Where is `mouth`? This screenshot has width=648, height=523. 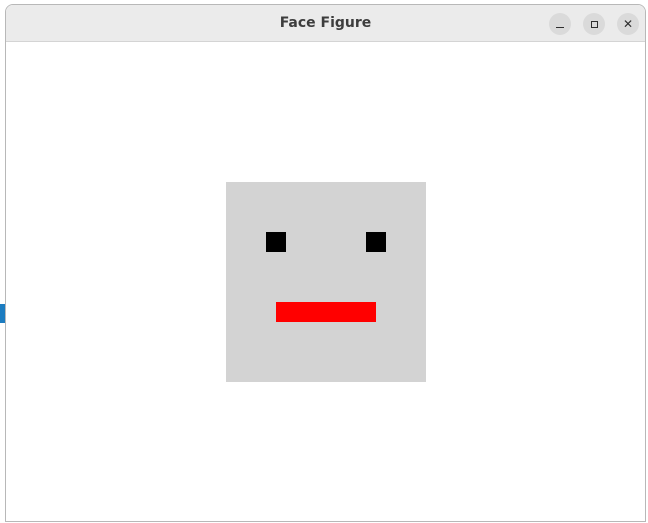
mouth is located at coordinates (326, 312).